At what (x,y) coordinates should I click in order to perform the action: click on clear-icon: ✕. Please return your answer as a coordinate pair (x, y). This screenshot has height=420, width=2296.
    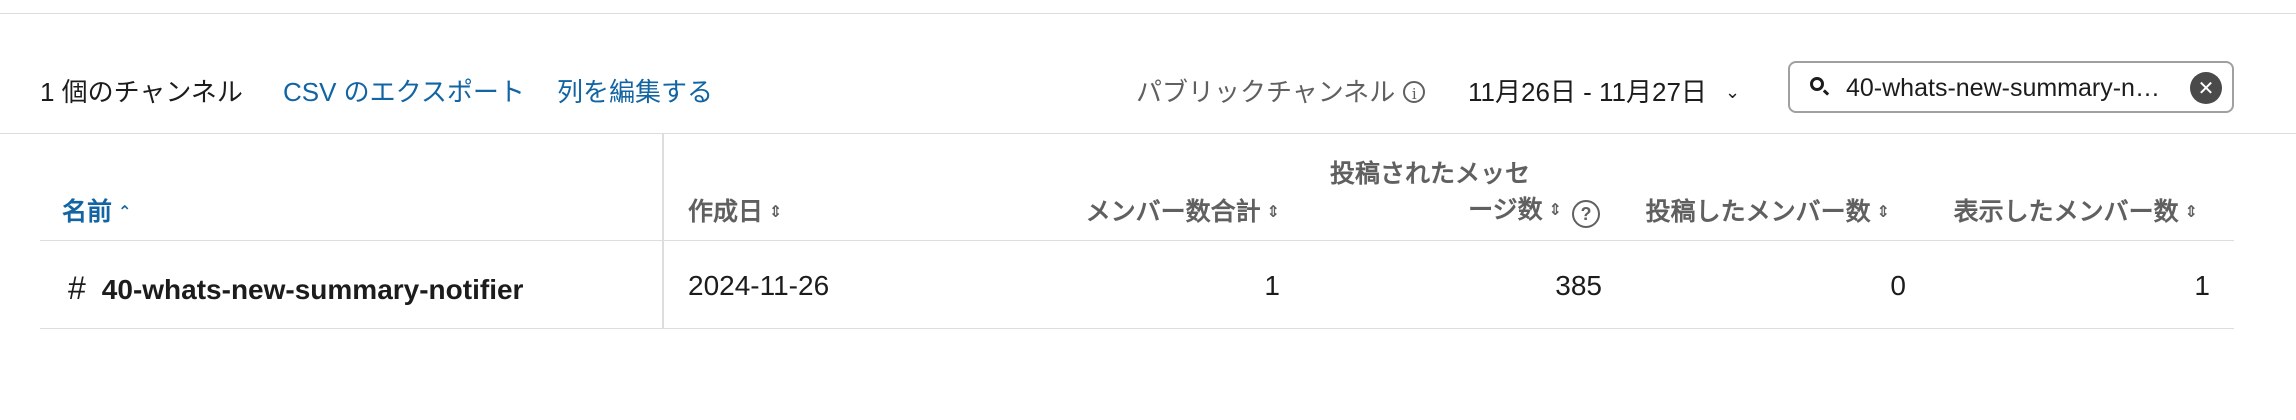
    Looking at the image, I should click on (2206, 88).